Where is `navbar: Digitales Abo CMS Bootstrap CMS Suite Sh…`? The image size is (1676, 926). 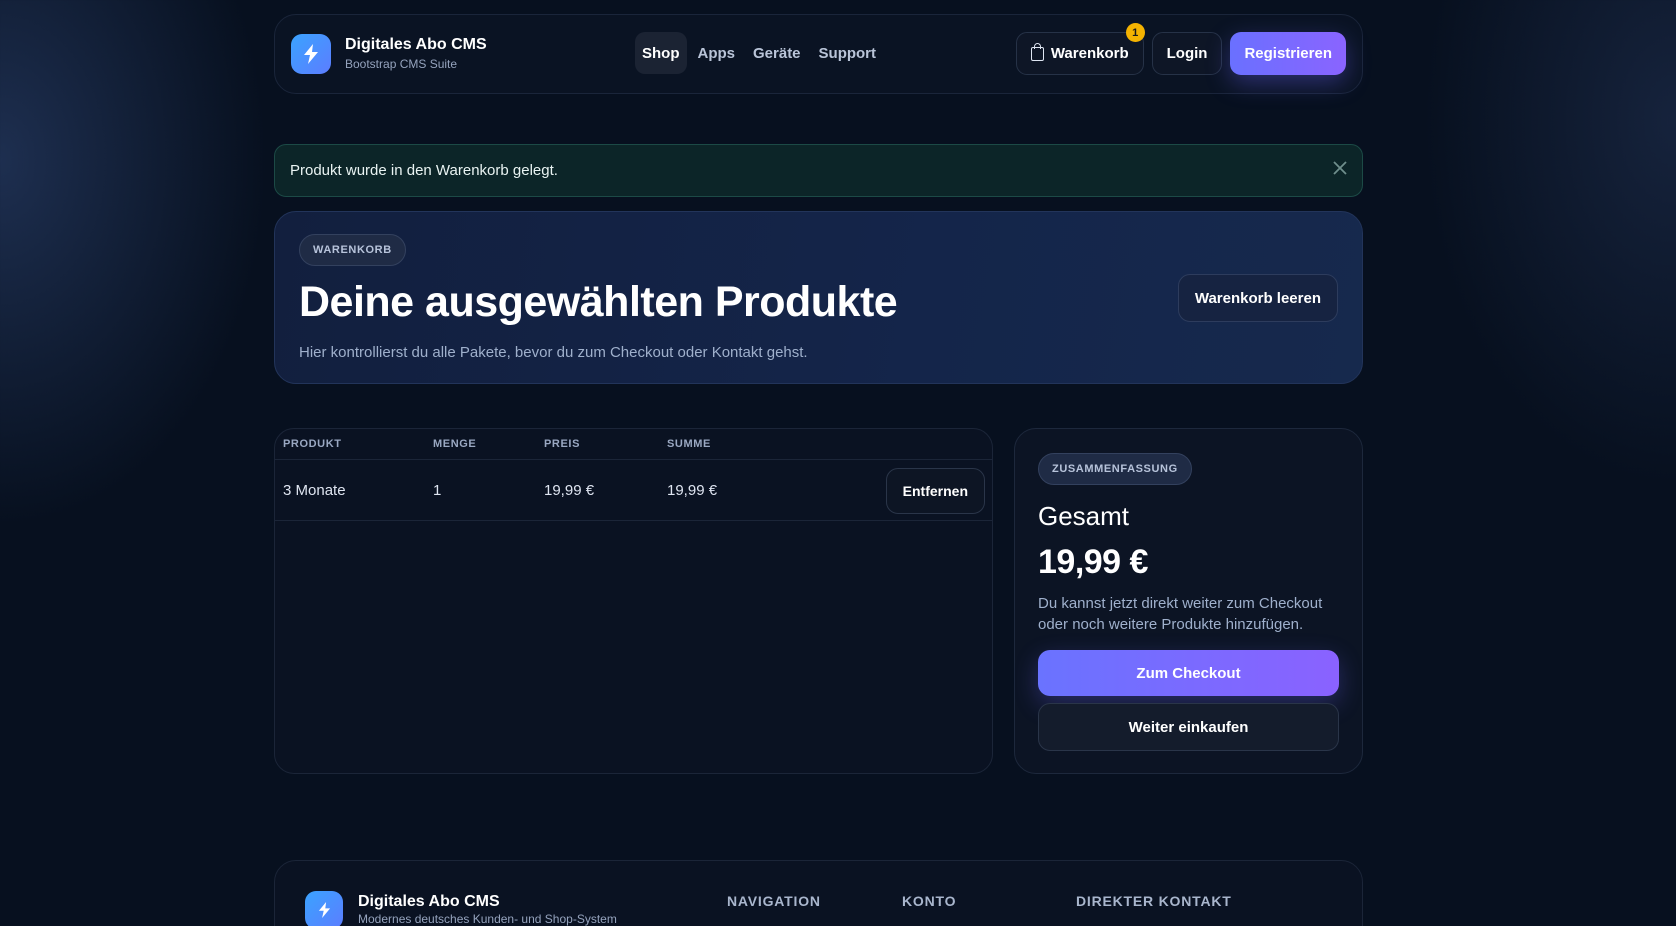 navbar: Digitales Abo CMS Bootstrap CMS Suite Sh… is located at coordinates (818, 54).